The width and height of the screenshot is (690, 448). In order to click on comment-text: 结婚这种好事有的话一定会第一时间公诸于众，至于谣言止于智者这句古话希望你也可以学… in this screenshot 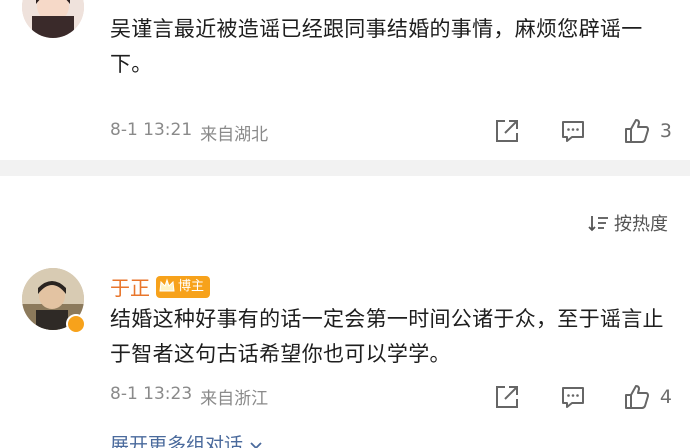, I will do `click(387, 336)`.